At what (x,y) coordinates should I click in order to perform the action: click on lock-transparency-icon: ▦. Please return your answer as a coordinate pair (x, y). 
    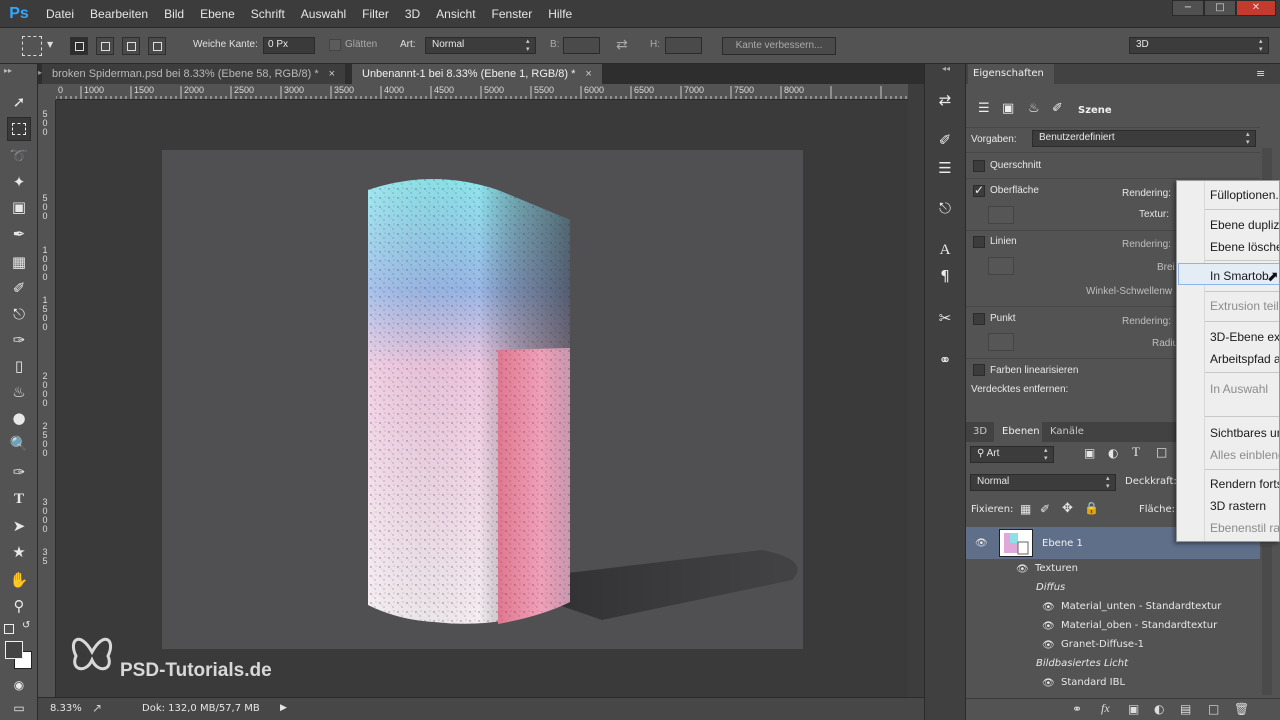
    Looking at the image, I should click on (1025, 509).